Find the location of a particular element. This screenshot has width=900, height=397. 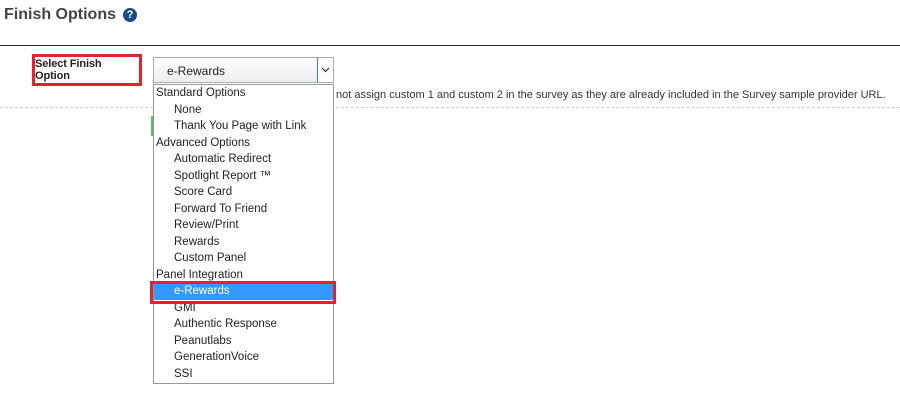

finish-option-label: Select Finish Option is located at coordinates (87, 70).